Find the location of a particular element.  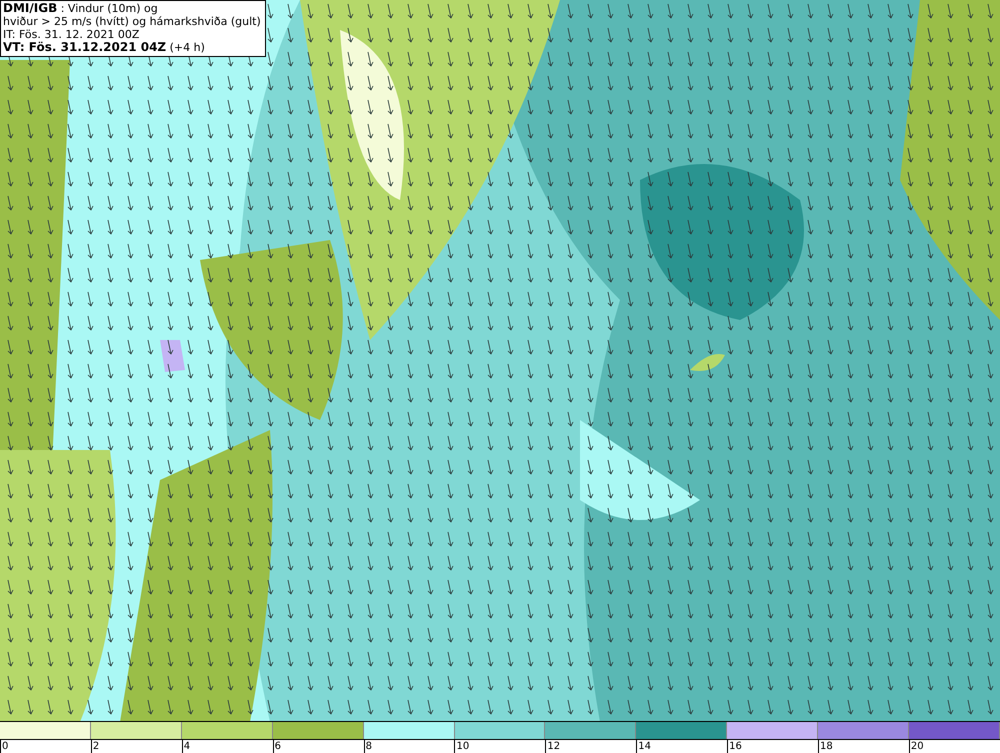

legend-tick-label: 0 is located at coordinates (4, 746).